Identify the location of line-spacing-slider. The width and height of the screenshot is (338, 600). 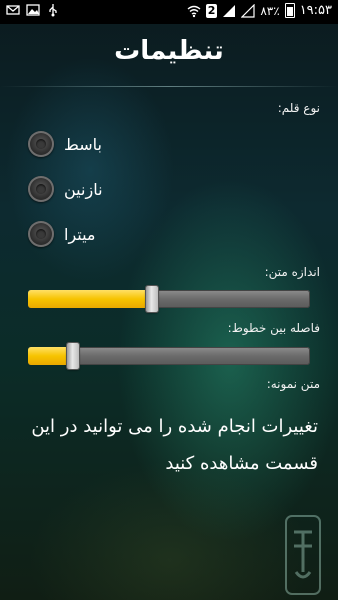
(169, 356).